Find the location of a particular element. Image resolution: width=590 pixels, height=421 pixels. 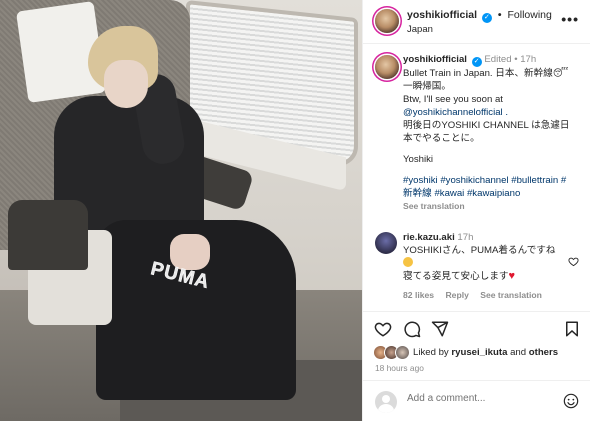

post-location: Japan is located at coordinates (420, 29).